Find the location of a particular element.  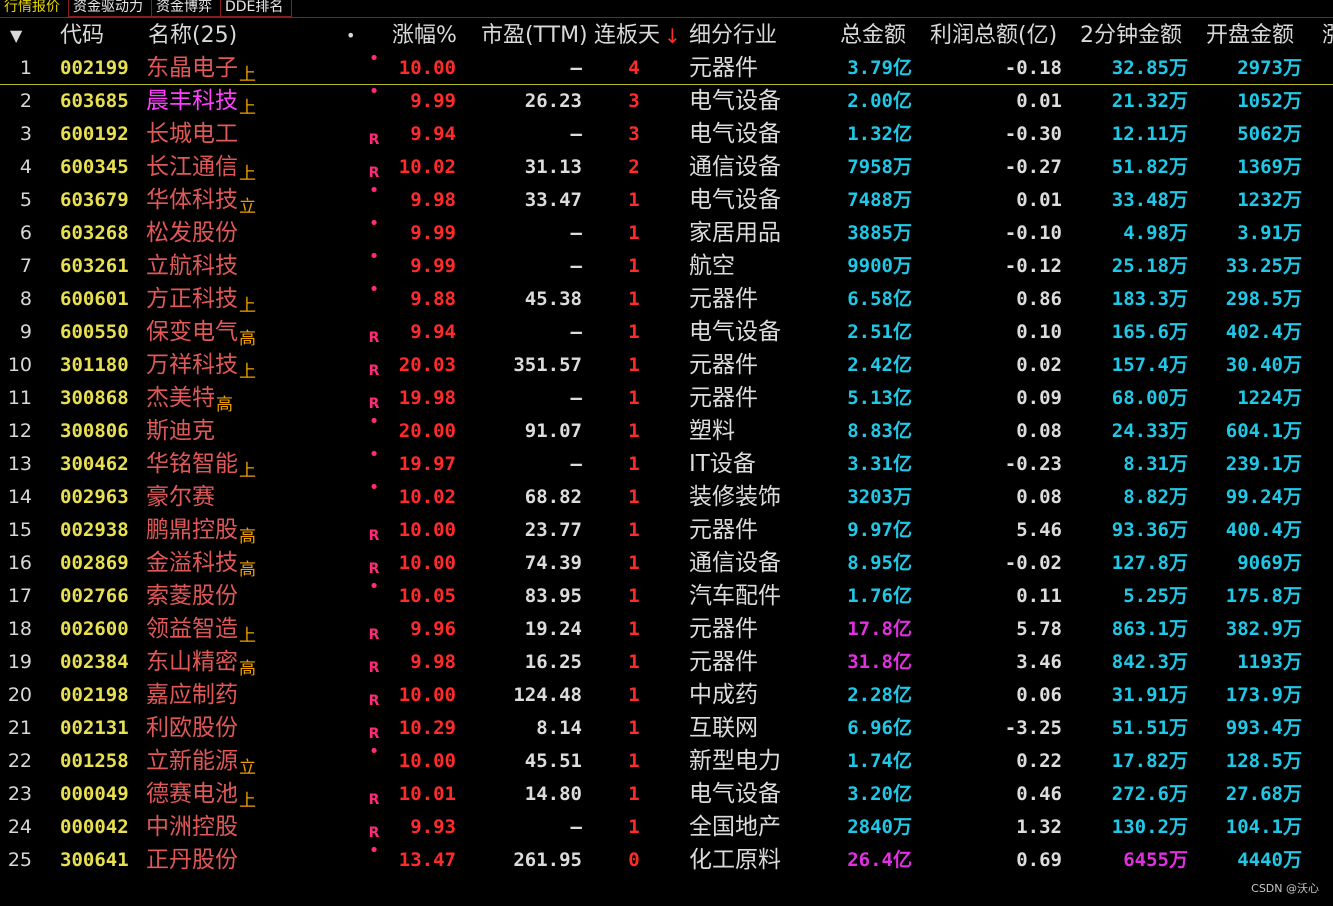

total-amount: 9900万 is located at coordinates (879, 266).